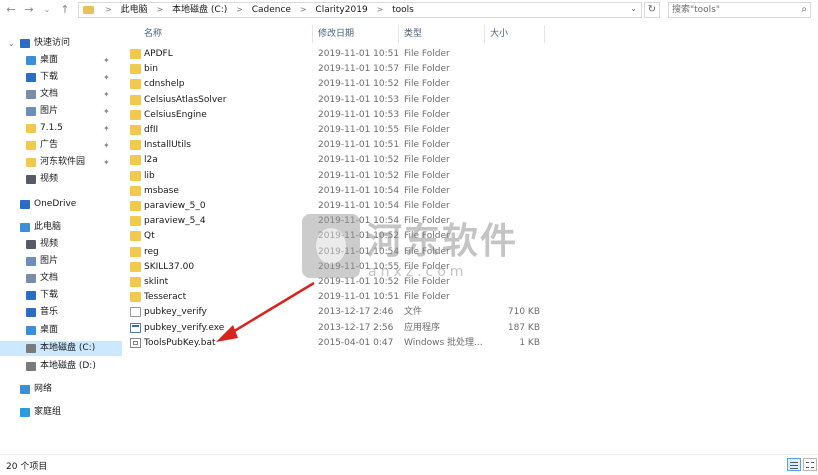 The height and width of the screenshot is (475, 818). Describe the element at coordinates (352, 160) in the screenshot. I see `file-row: l2a 2019-11-01 10:52 File Folder` at that location.